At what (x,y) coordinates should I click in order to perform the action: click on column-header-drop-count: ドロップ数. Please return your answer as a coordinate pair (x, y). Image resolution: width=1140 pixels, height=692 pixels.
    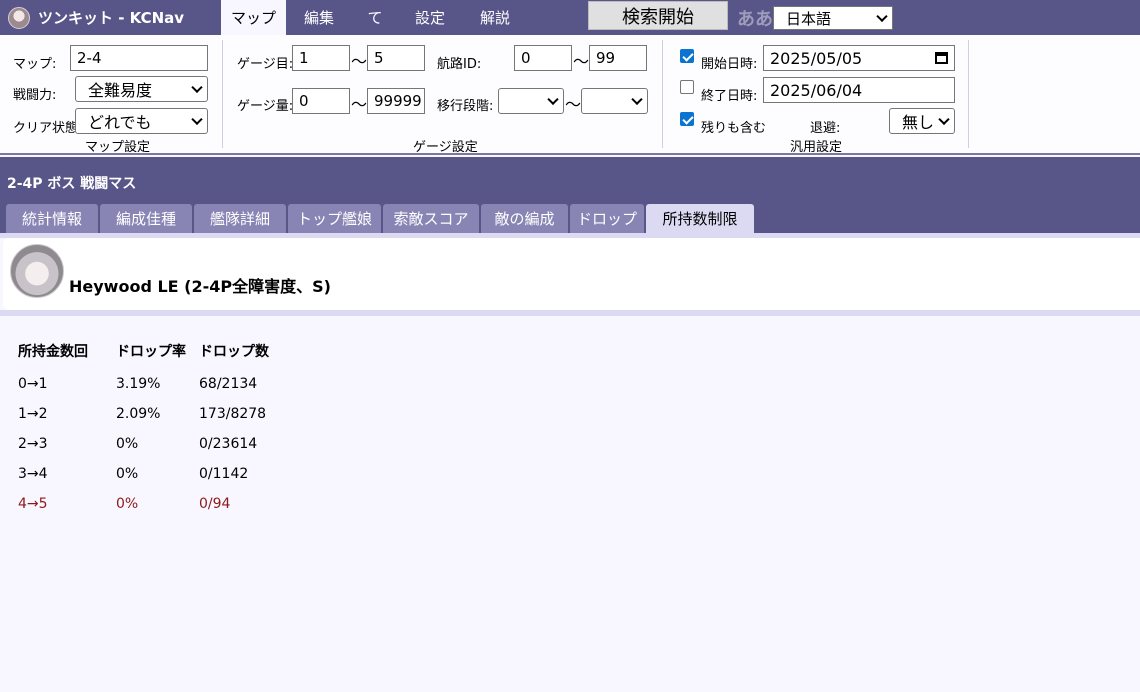
    Looking at the image, I should click on (234, 352).